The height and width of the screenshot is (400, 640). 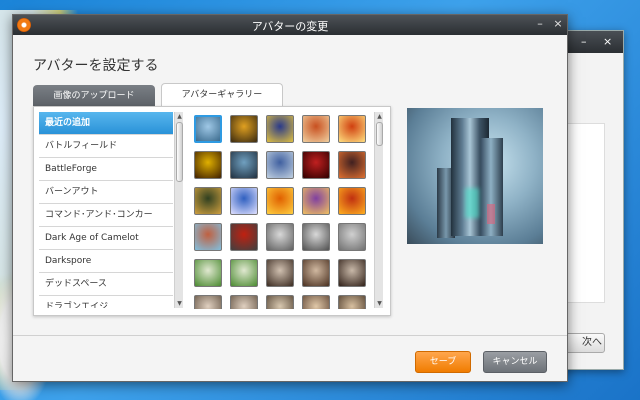 I want to click on scroll-down-arrow-icon: ▼, so click(x=179, y=303).